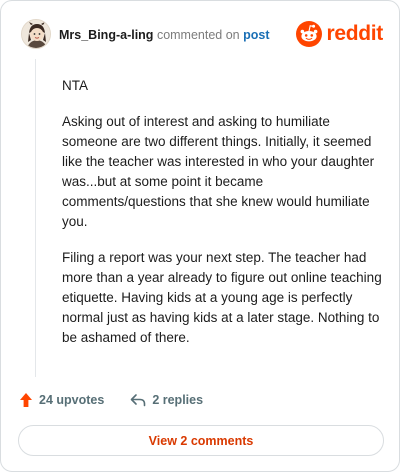  I want to click on comment-header: Mrs_Bing-a-ling commented on post reddit, so click(203, 35).